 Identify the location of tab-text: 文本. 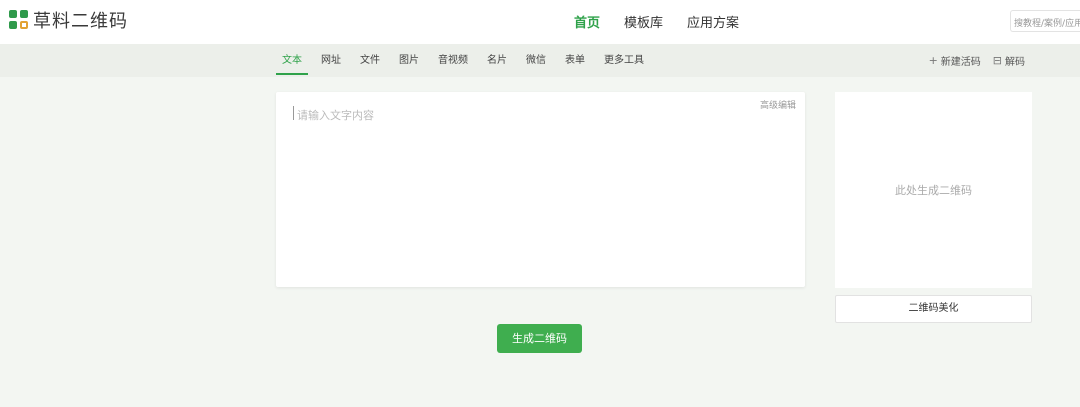
(292, 60).